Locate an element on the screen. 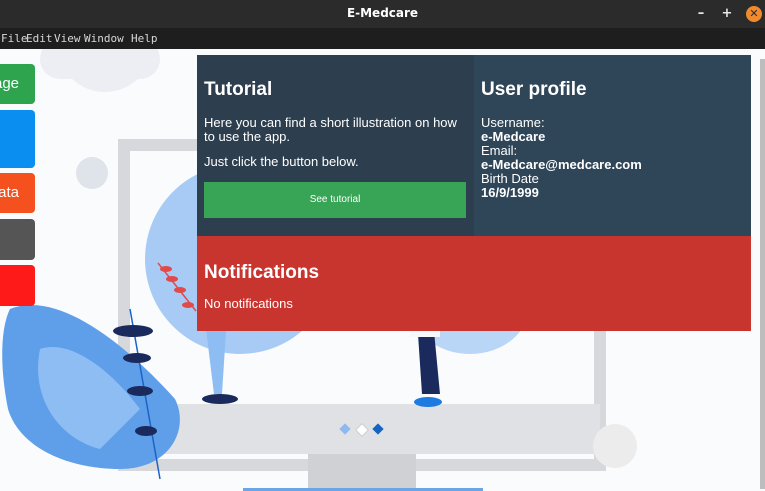 The image size is (765, 491). sidebar-item-manage: age is located at coordinates (17, 84).